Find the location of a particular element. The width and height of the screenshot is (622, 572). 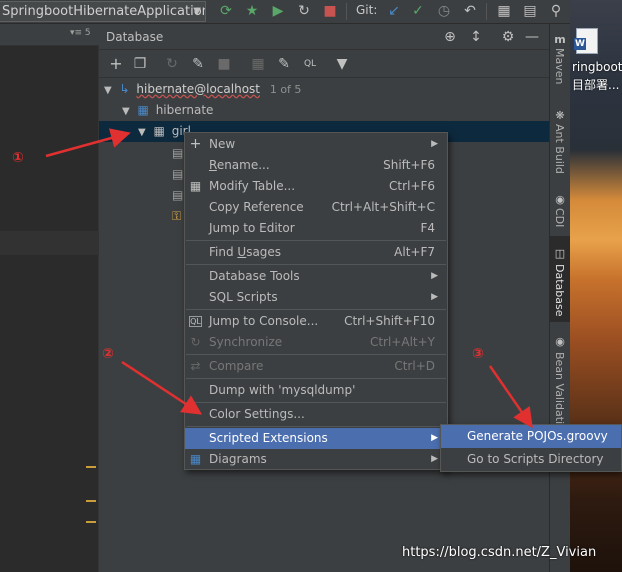

watermark: https://blog.csdn.net/Z_Vivian is located at coordinates (499, 552).